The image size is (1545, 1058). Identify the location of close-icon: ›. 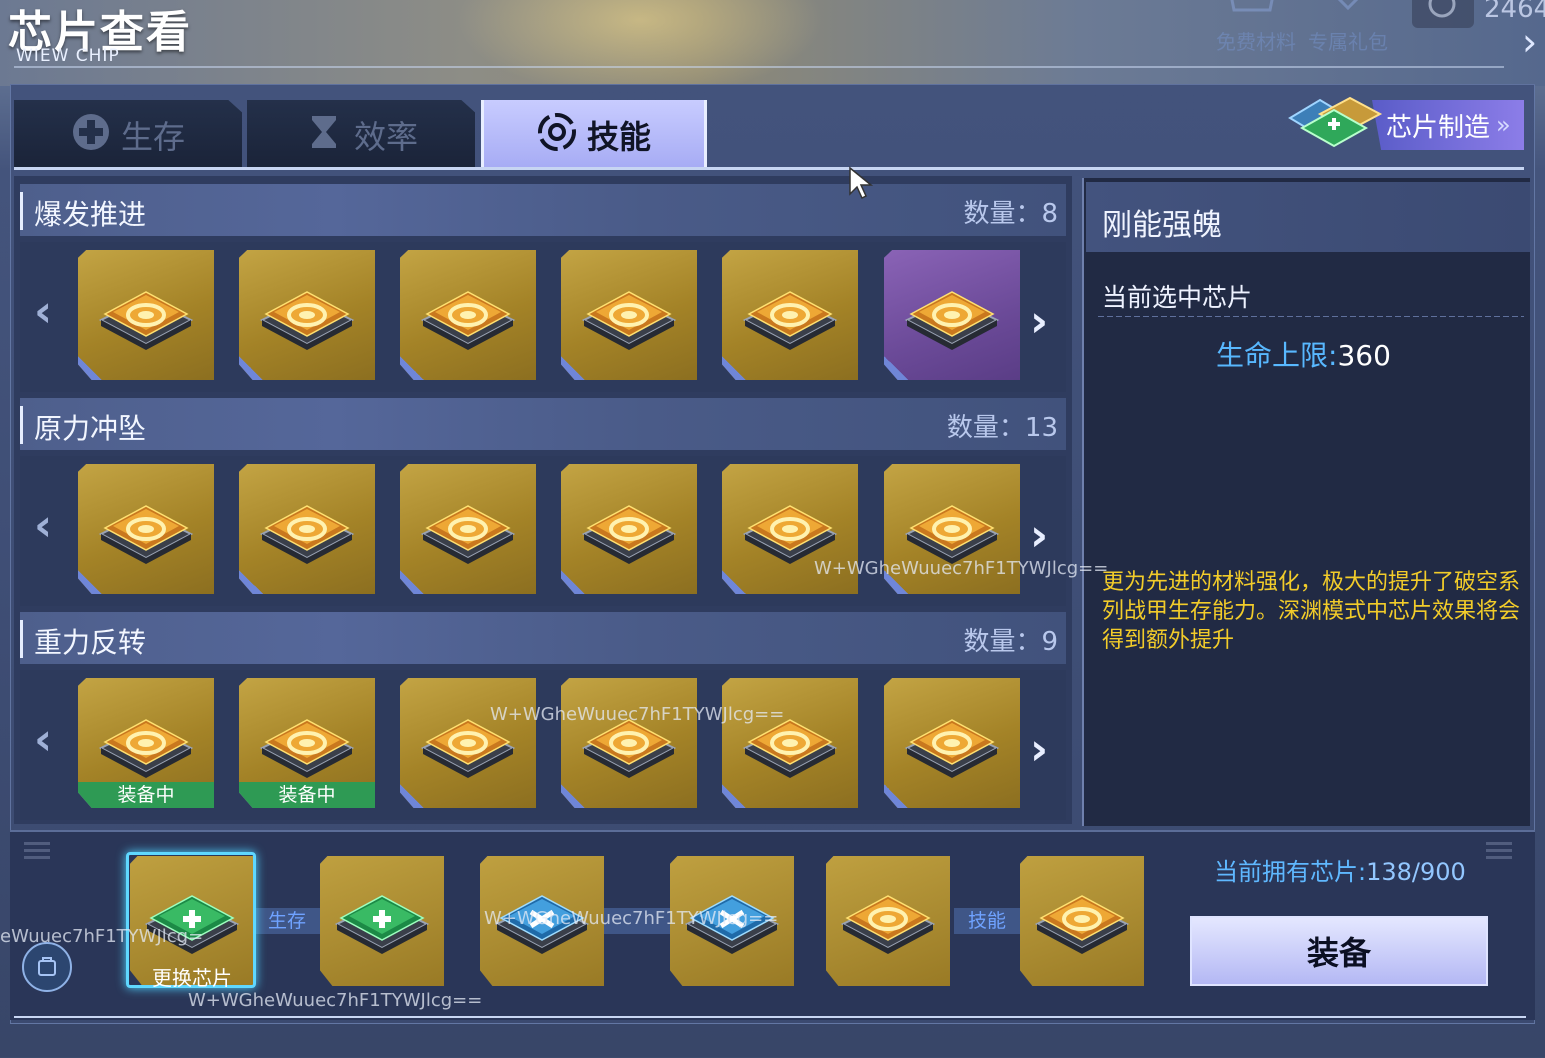
(1529, 42).